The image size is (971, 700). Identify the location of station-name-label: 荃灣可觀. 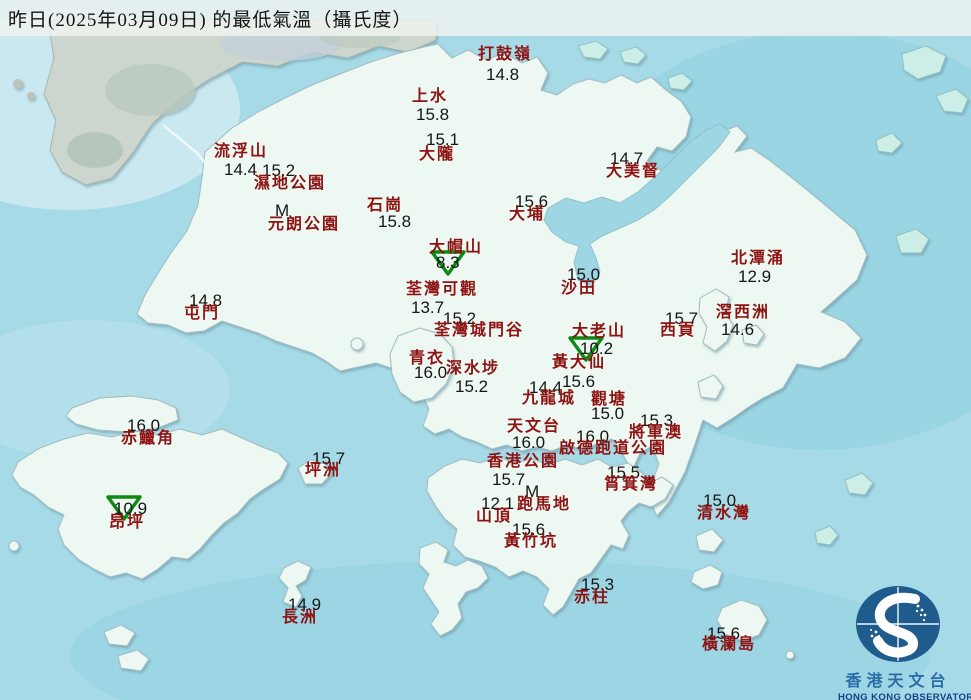
(442, 289).